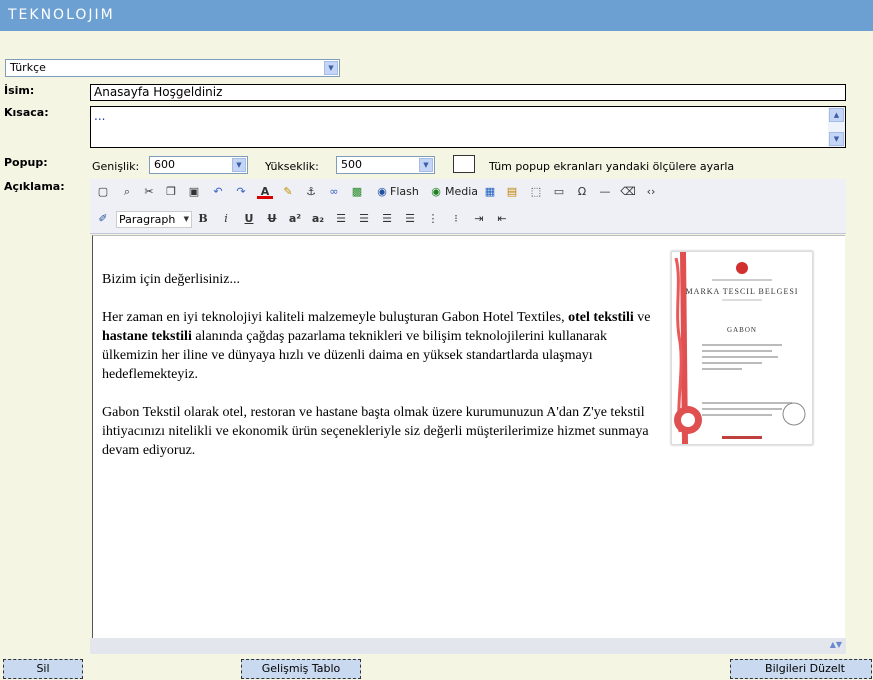  What do you see at coordinates (19, 90) in the screenshot?
I see `name-label: İsim:` at bounding box center [19, 90].